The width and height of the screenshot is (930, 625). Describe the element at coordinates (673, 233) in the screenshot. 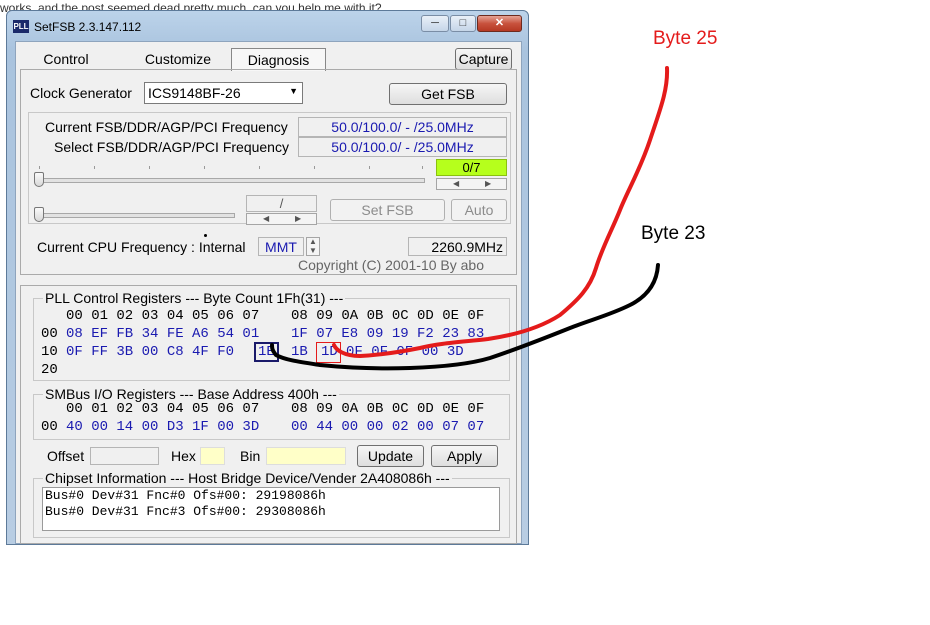

I see `byte23-label: Byte 23` at that location.